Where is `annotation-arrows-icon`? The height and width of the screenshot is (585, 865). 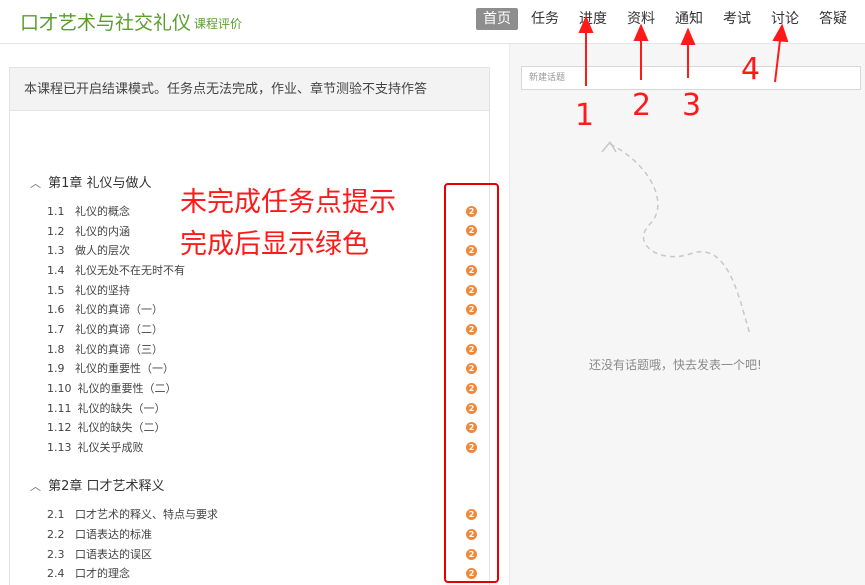
annotation-arrows-icon is located at coordinates (683, 50).